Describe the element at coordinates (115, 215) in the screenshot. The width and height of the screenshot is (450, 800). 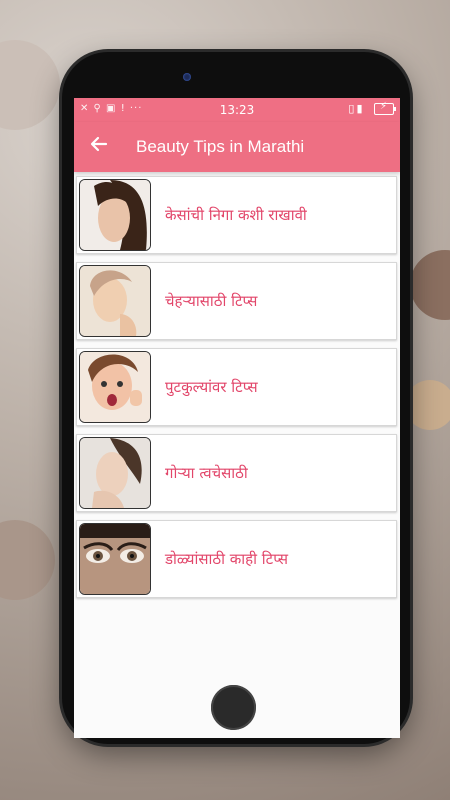
I see `hair-care-thumbnail` at that location.